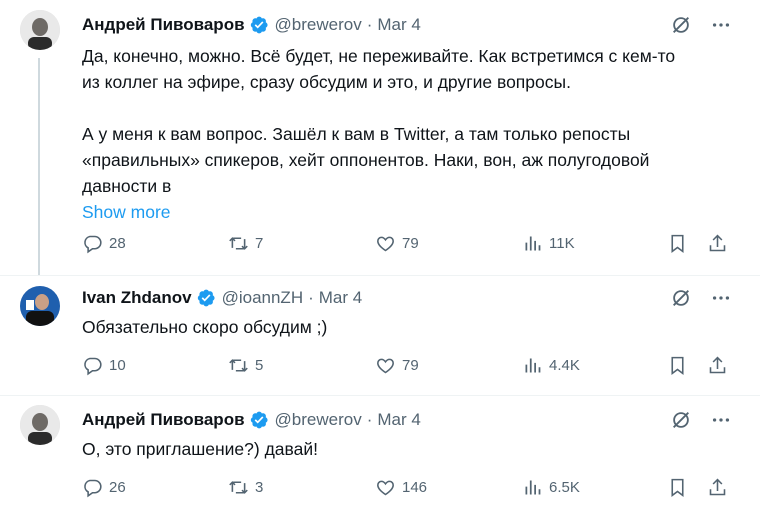  What do you see at coordinates (407, 449) in the screenshot?
I see `tweet-text: О, это приглашение?) давай!` at bounding box center [407, 449].